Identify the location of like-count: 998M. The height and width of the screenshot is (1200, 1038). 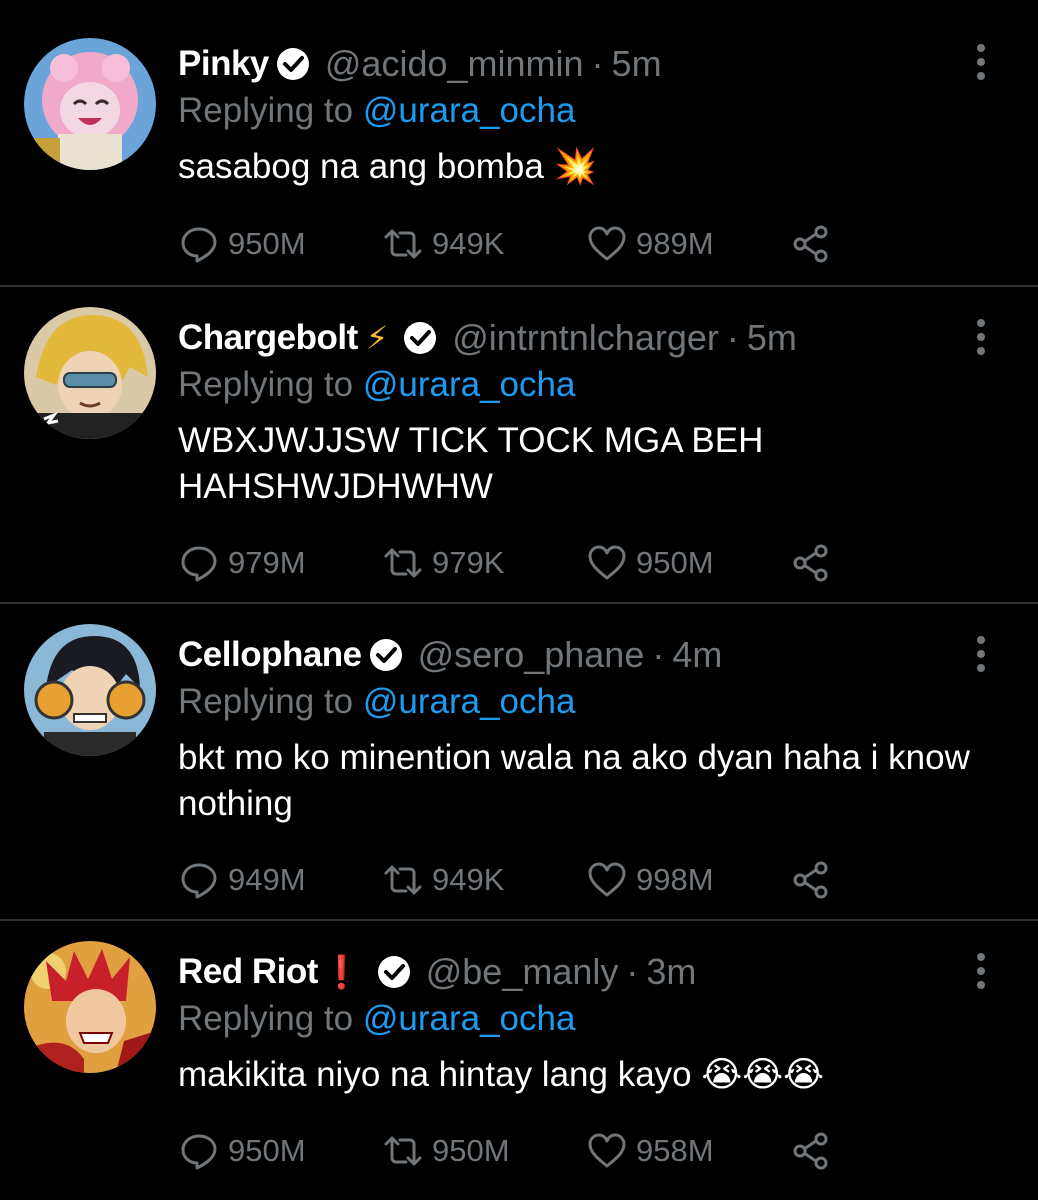
(675, 879).